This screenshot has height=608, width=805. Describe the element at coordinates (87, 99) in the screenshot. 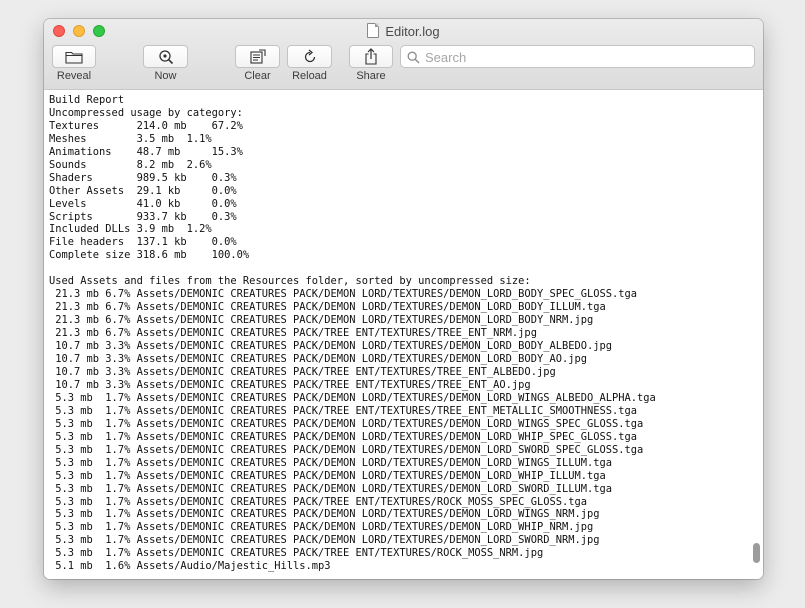

I see `log-line: Build Report` at that location.